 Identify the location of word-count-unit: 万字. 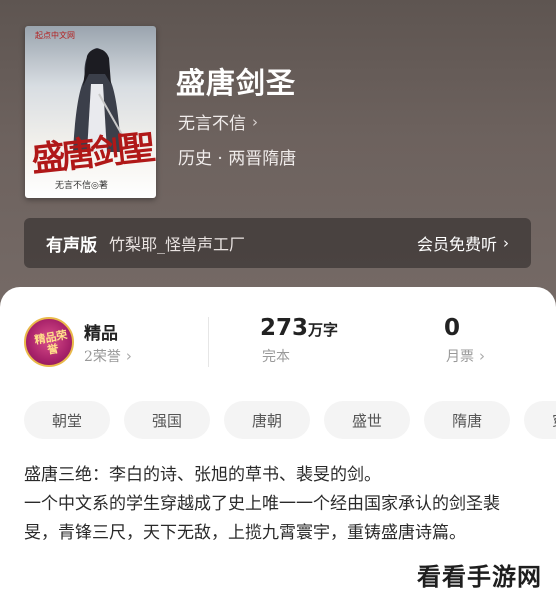
(323, 330).